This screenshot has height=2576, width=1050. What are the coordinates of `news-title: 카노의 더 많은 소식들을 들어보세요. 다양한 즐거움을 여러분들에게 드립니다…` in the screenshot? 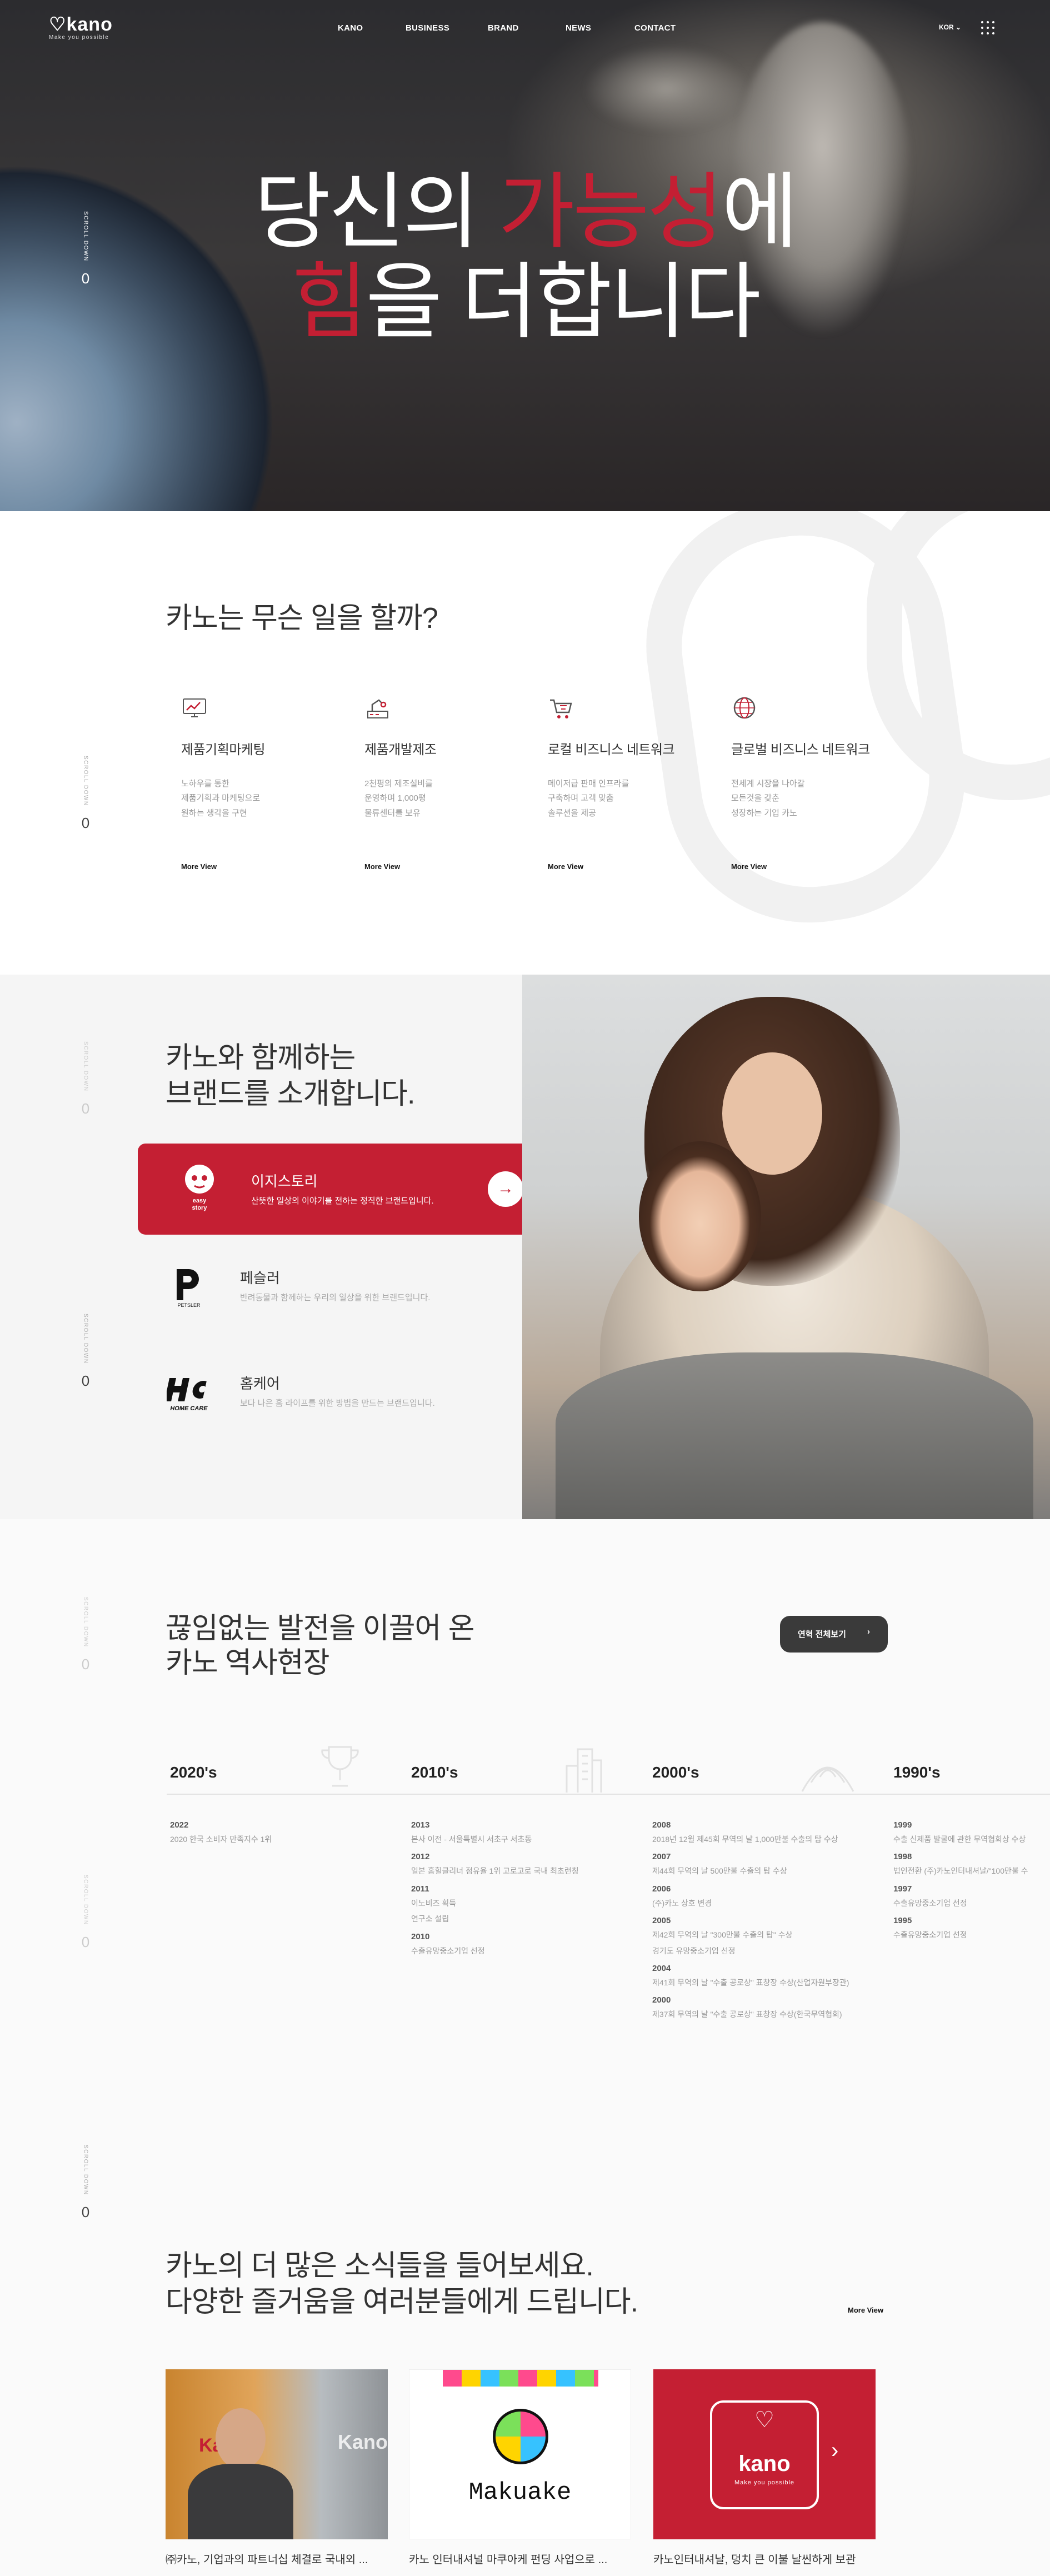 It's located at (402, 2284).